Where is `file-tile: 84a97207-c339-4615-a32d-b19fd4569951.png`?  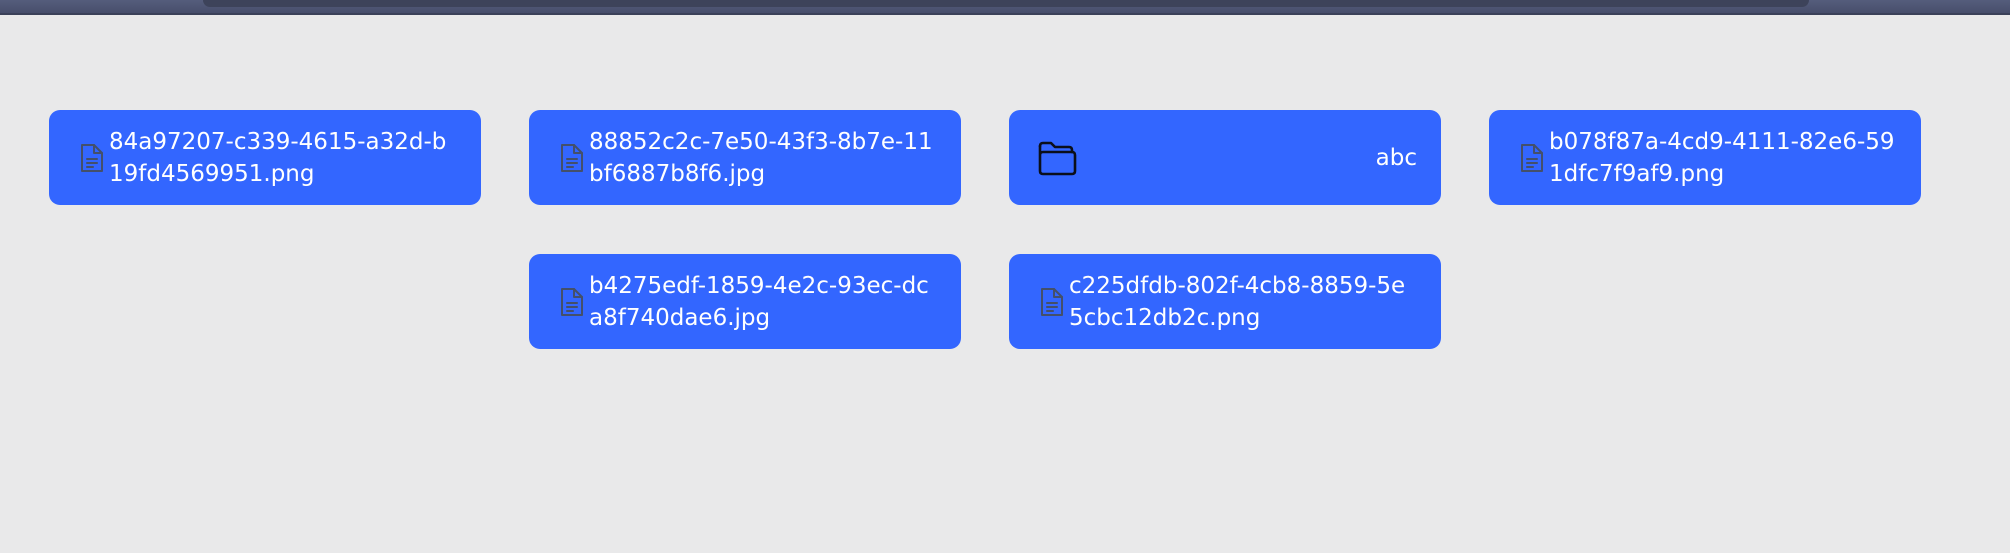 file-tile: 84a97207-c339-4615-a32d-b19fd4569951.png is located at coordinates (265, 157).